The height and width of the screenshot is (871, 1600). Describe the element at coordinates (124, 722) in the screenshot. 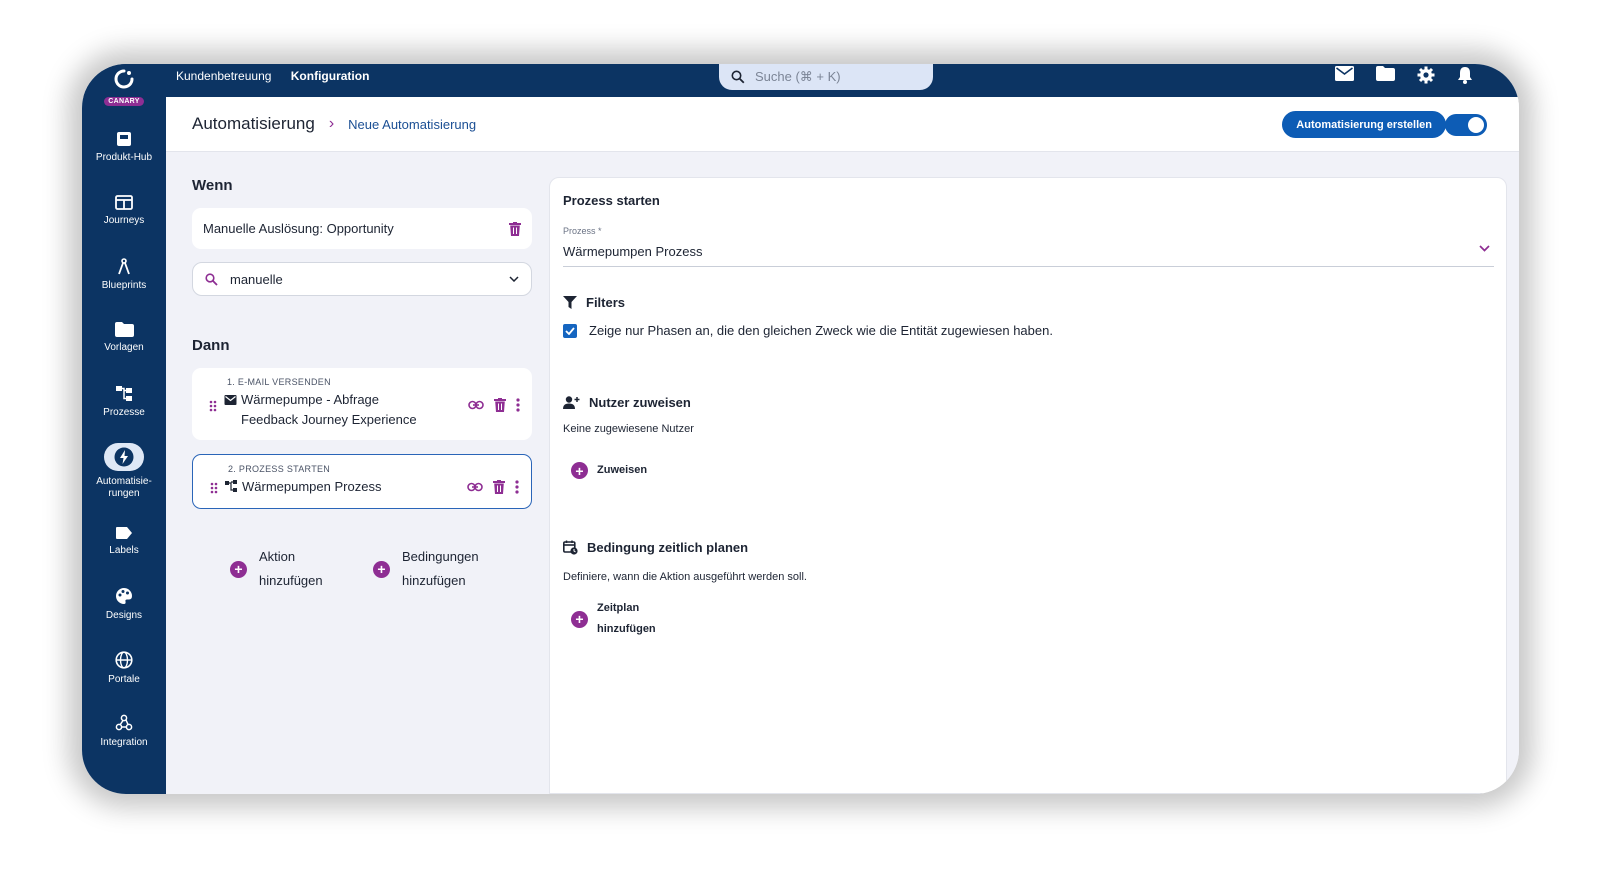

I see `webhook-icon` at that location.